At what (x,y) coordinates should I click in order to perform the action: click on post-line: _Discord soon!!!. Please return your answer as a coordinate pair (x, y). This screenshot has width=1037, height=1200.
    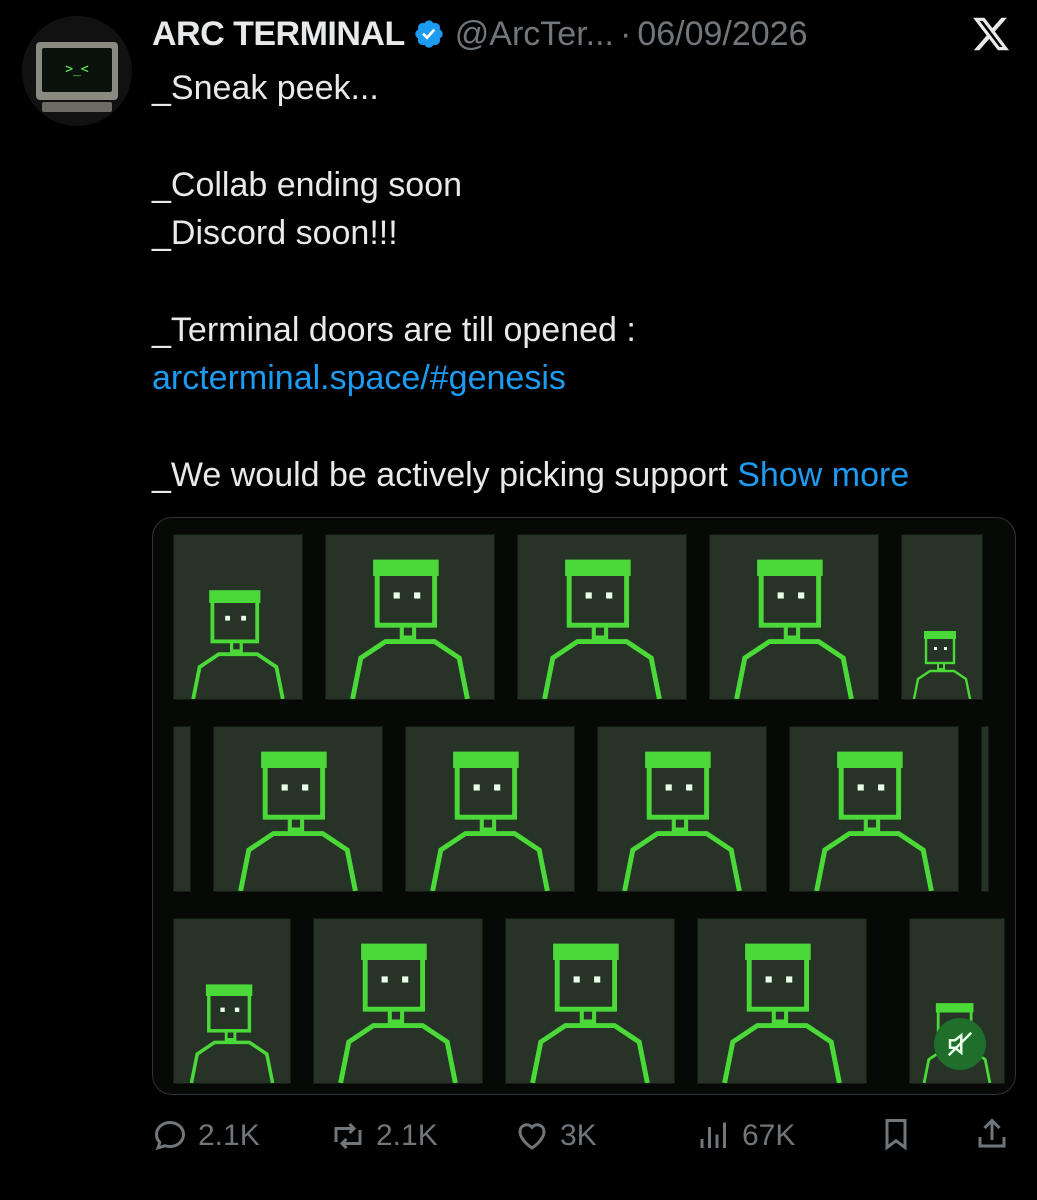
    Looking at the image, I should click on (275, 233).